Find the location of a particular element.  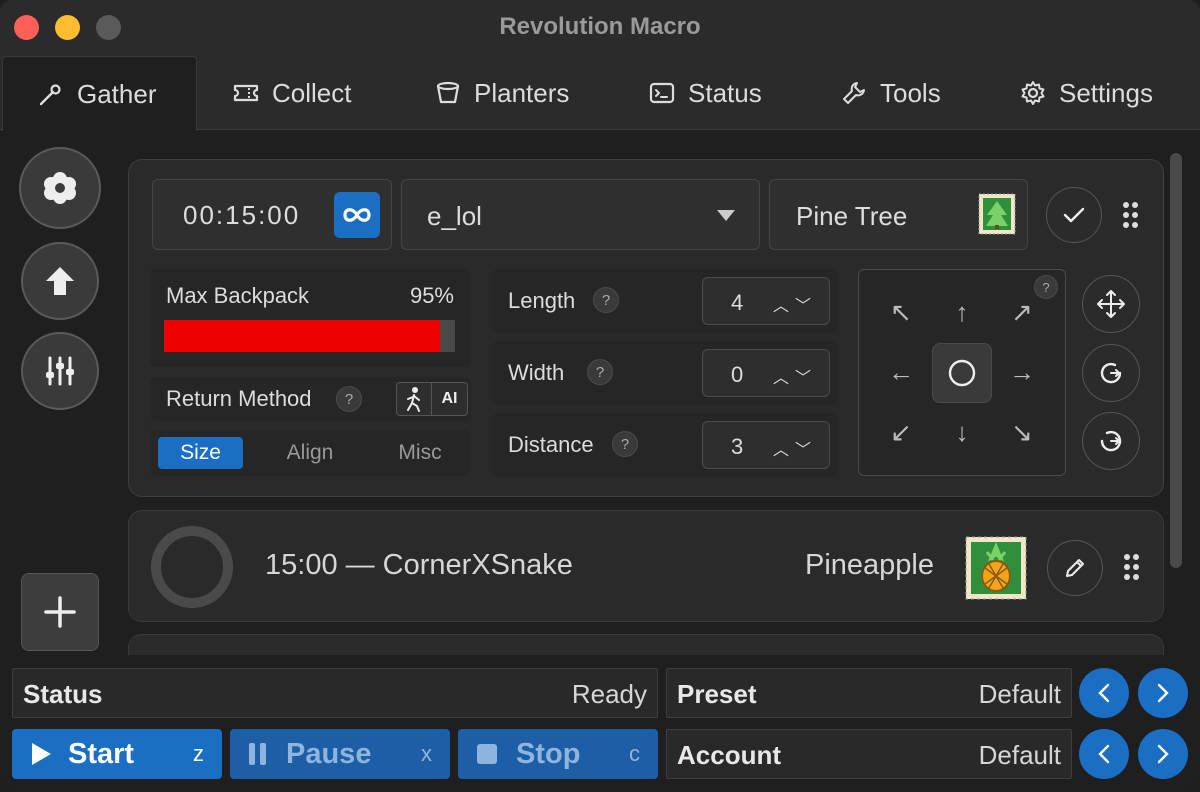

max-backpack-slider is located at coordinates (309, 336).